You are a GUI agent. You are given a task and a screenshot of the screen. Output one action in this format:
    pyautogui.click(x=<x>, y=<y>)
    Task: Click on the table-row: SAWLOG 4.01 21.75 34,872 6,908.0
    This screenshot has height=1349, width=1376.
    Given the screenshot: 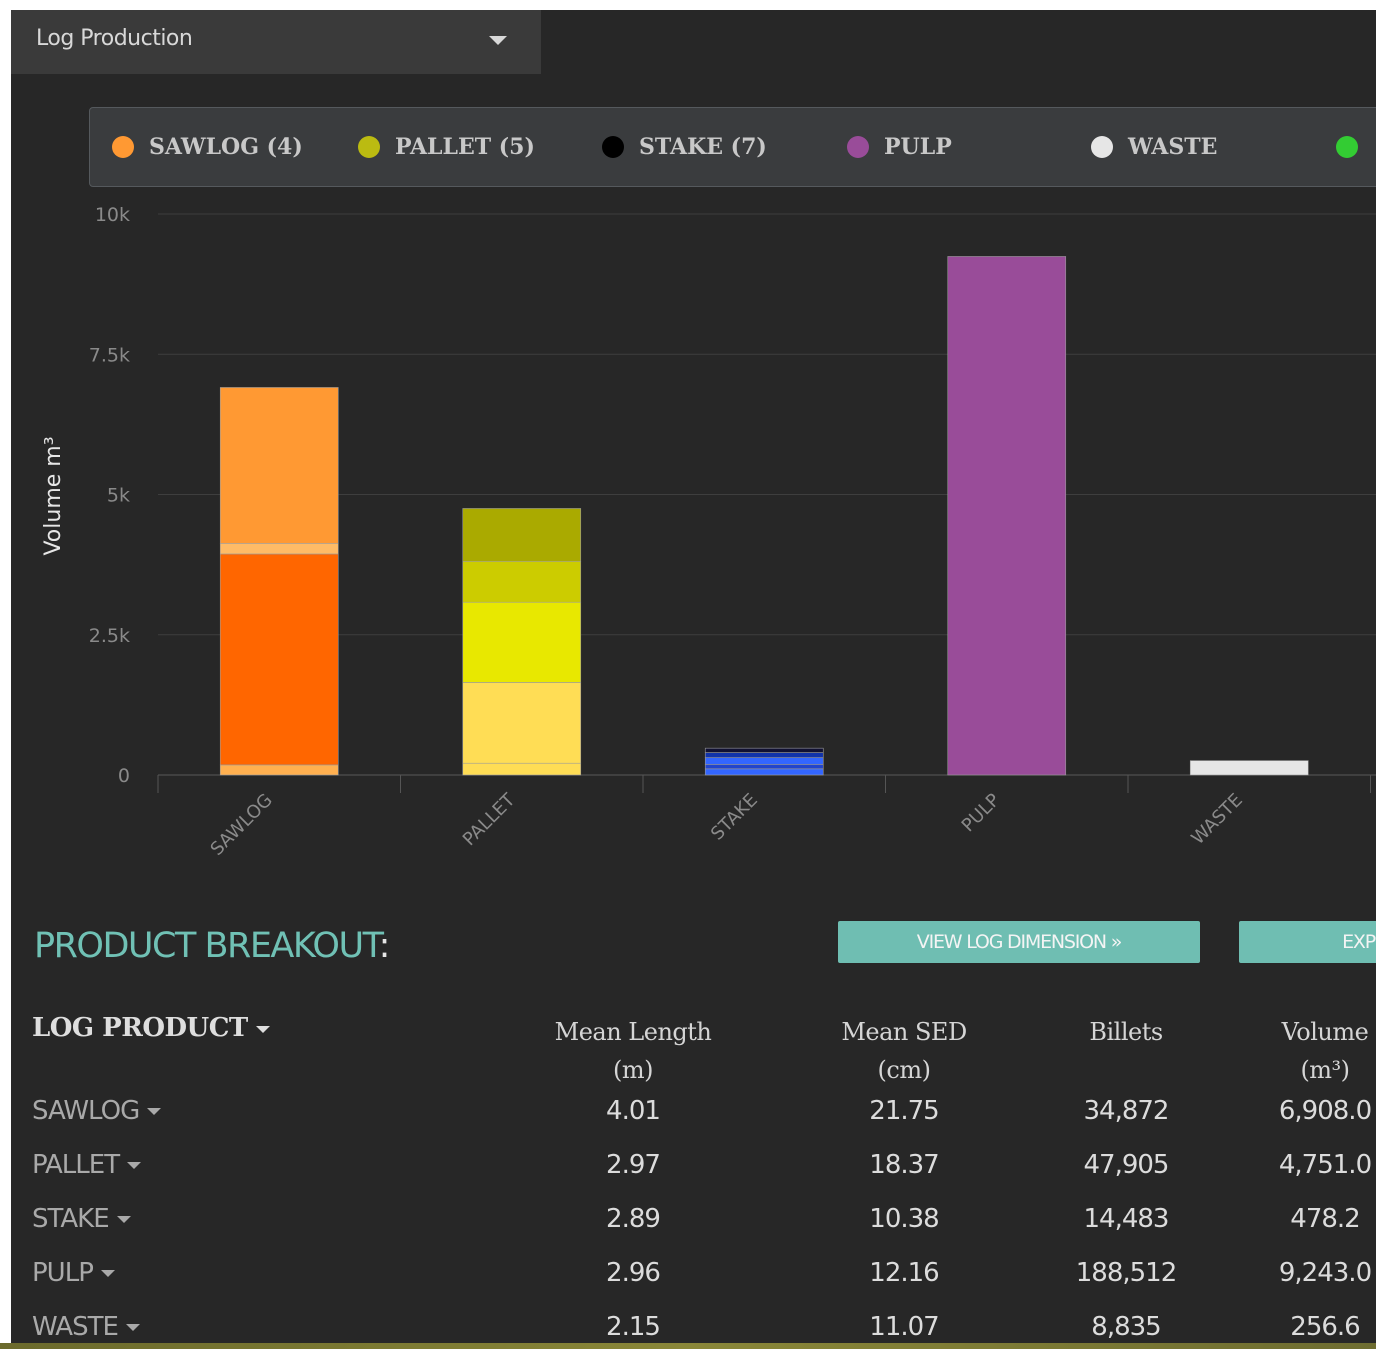 What is the action you would take?
    pyautogui.click(x=693, y=1122)
    